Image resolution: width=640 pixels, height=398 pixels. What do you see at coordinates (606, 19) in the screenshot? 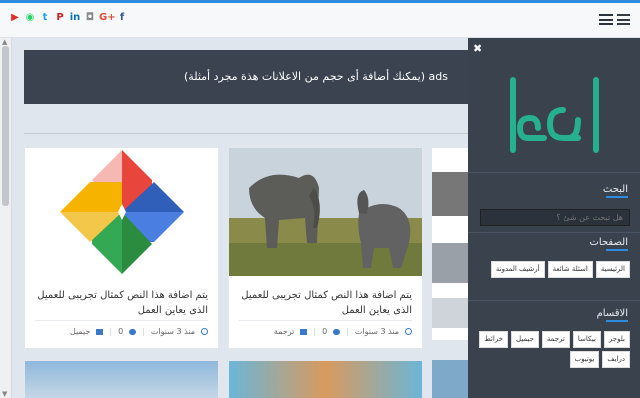
I see `list-icon` at bounding box center [606, 19].